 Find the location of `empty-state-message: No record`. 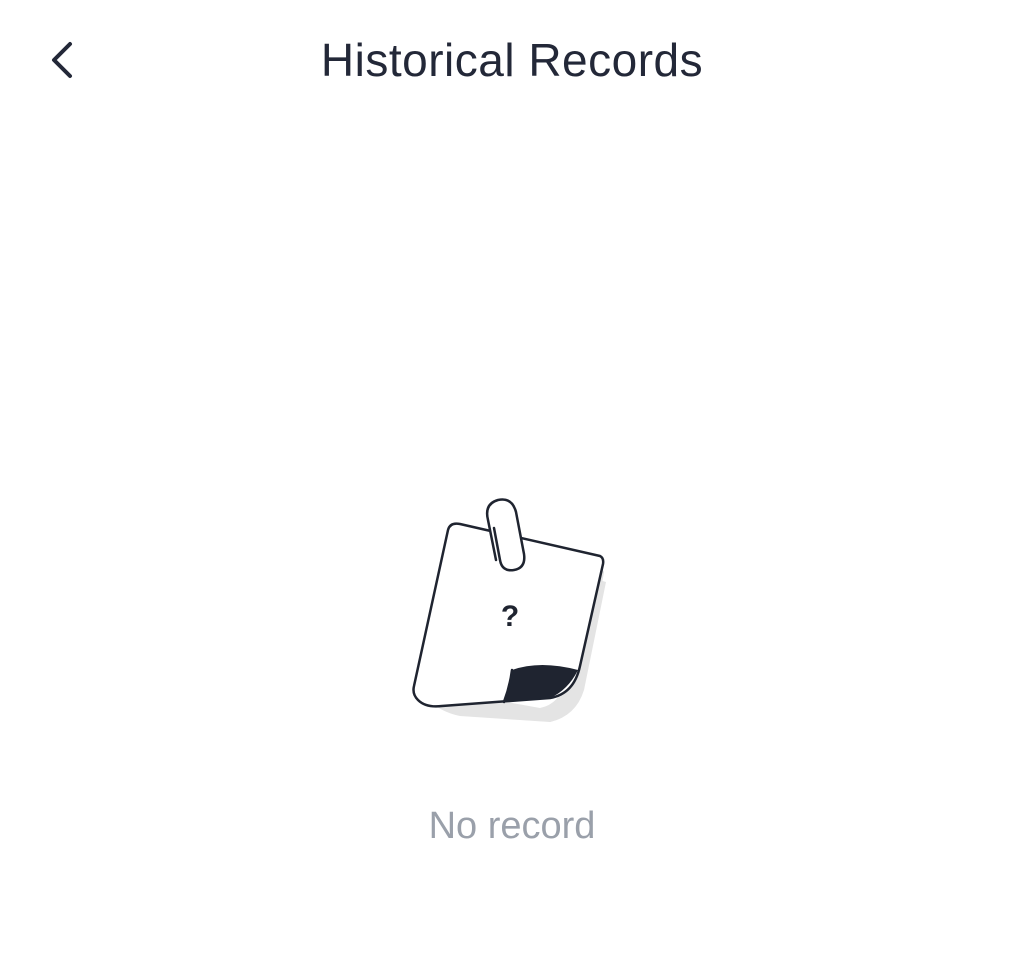

empty-state-message: No record is located at coordinates (512, 826).